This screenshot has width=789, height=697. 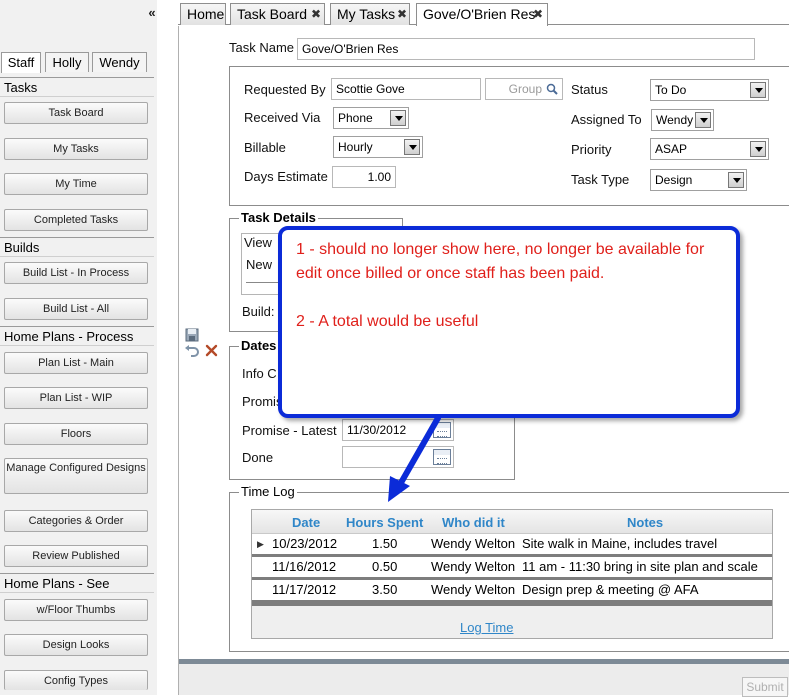 What do you see at coordinates (645, 522) in the screenshot?
I see `column-header-notes: Notes` at bounding box center [645, 522].